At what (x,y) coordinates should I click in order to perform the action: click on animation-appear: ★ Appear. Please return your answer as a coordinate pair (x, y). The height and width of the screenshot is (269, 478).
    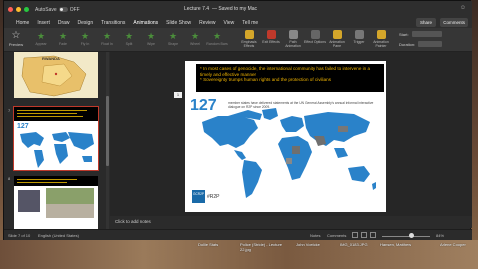
    Looking at the image, I should click on (41, 40).